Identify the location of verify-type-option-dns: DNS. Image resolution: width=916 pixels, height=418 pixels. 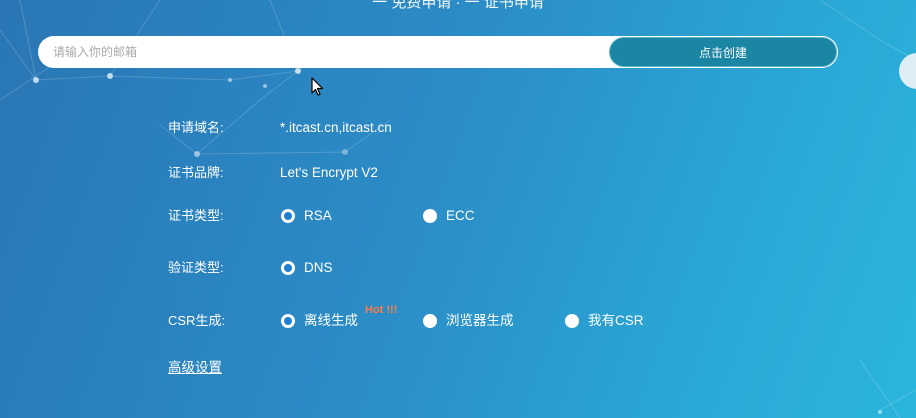
(307, 268).